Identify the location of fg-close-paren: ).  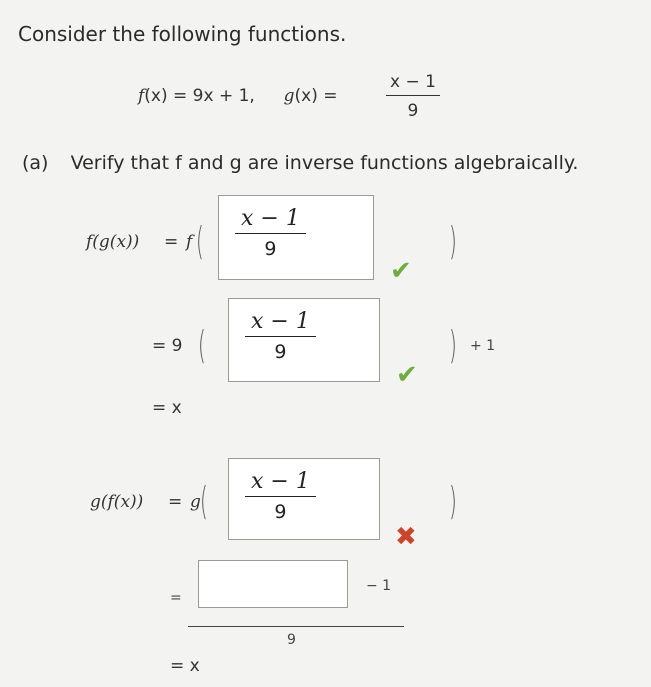
(453, 241).